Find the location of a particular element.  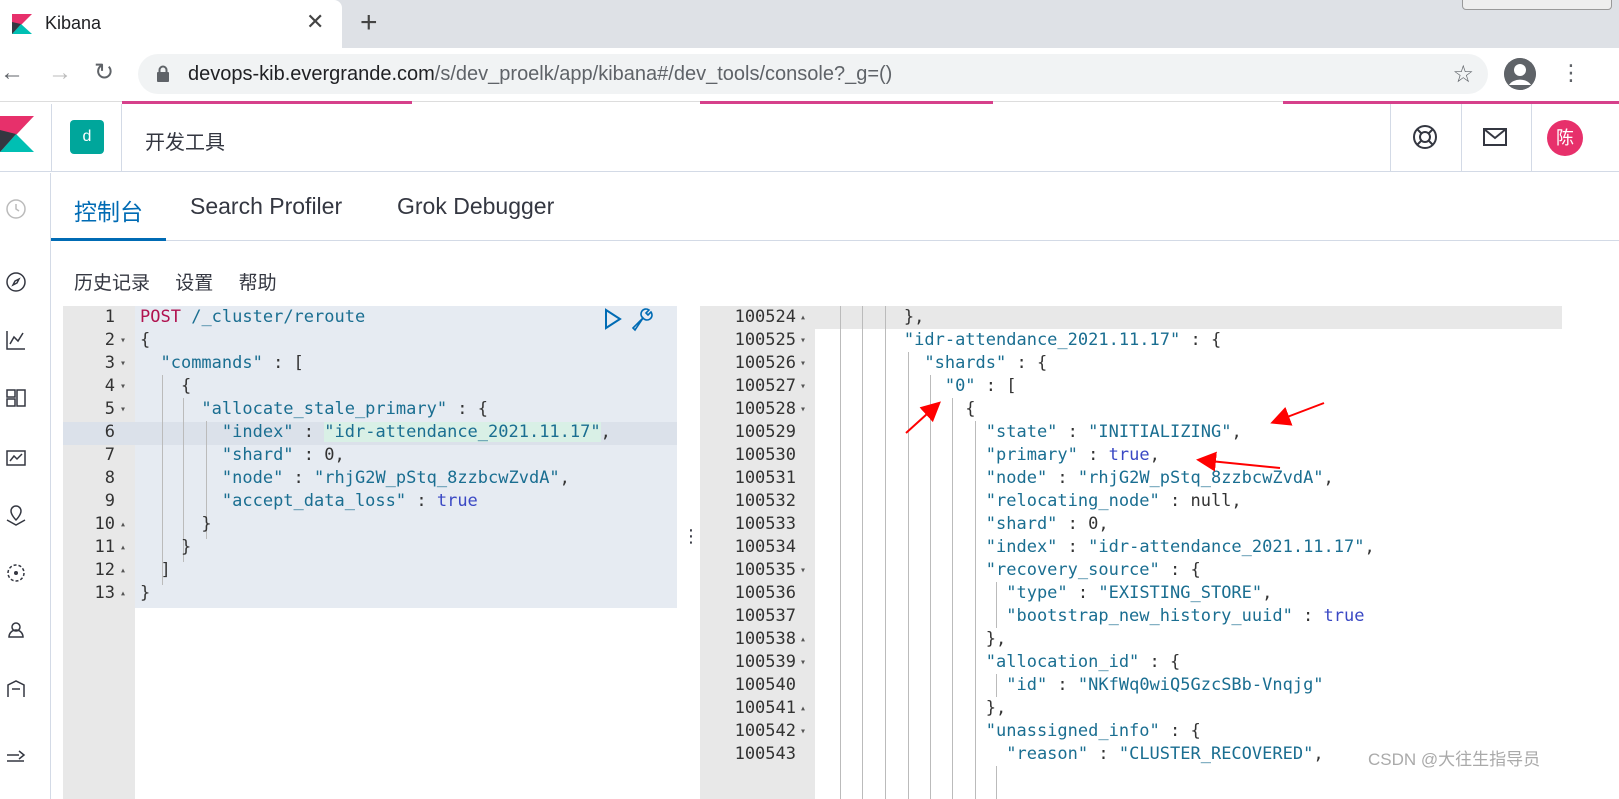

code-line: 6 "index" : "idr-attendance_2021.11.17", is located at coordinates (370, 432).